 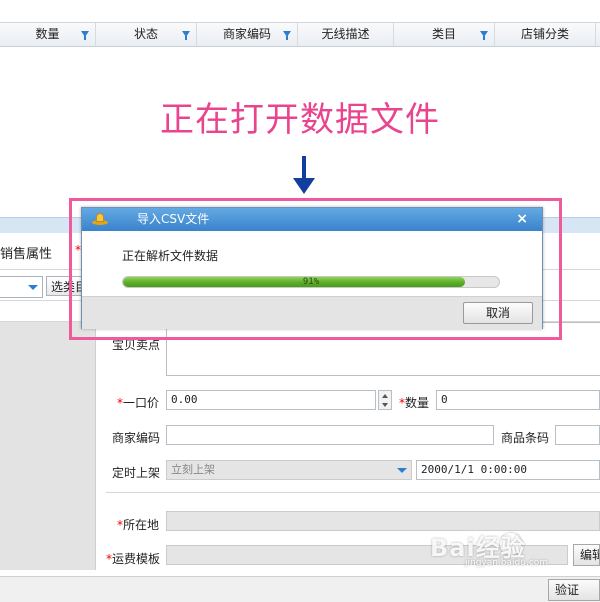 What do you see at coordinates (385, 400) in the screenshot?
I see `price-stepper` at bounding box center [385, 400].